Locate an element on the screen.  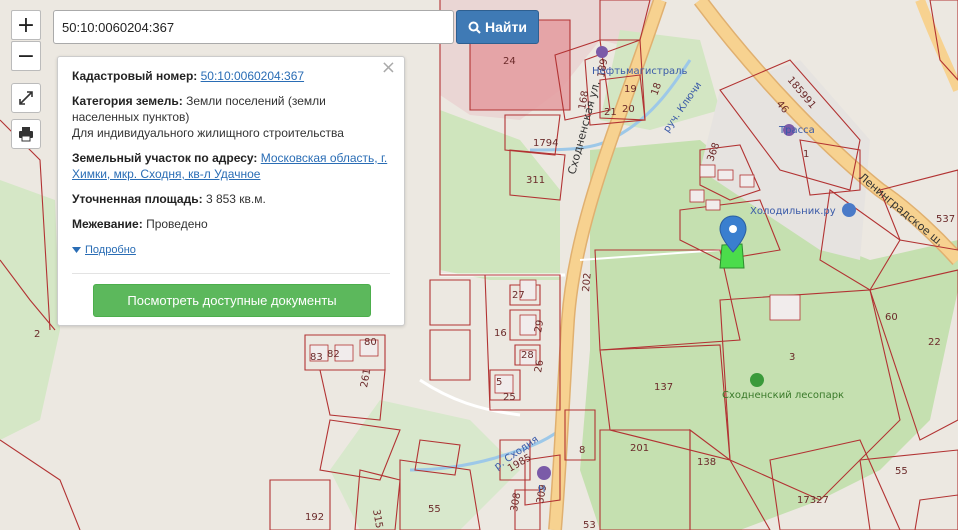
parcel-label: 192 is located at coordinates (314, 517).